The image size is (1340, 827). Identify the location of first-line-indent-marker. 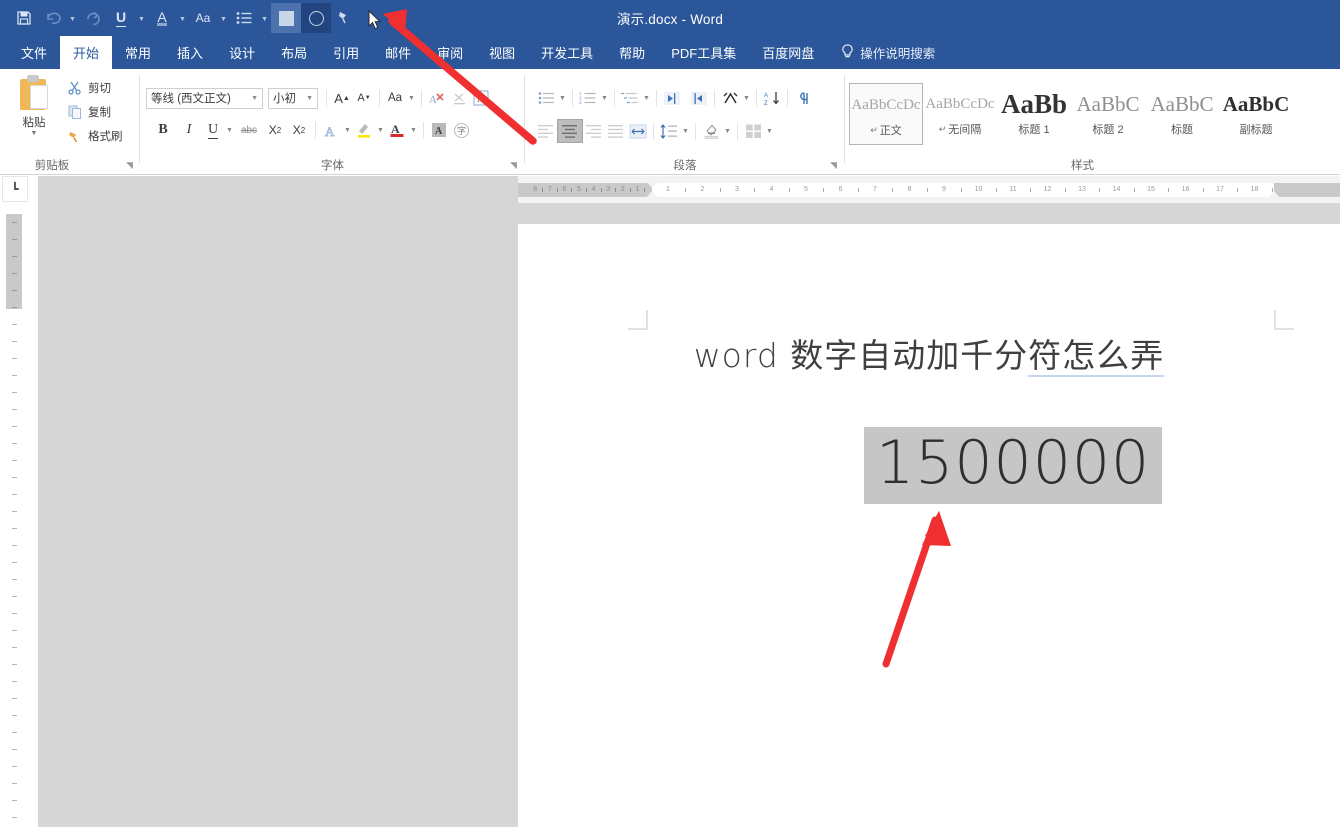
(652, 184).